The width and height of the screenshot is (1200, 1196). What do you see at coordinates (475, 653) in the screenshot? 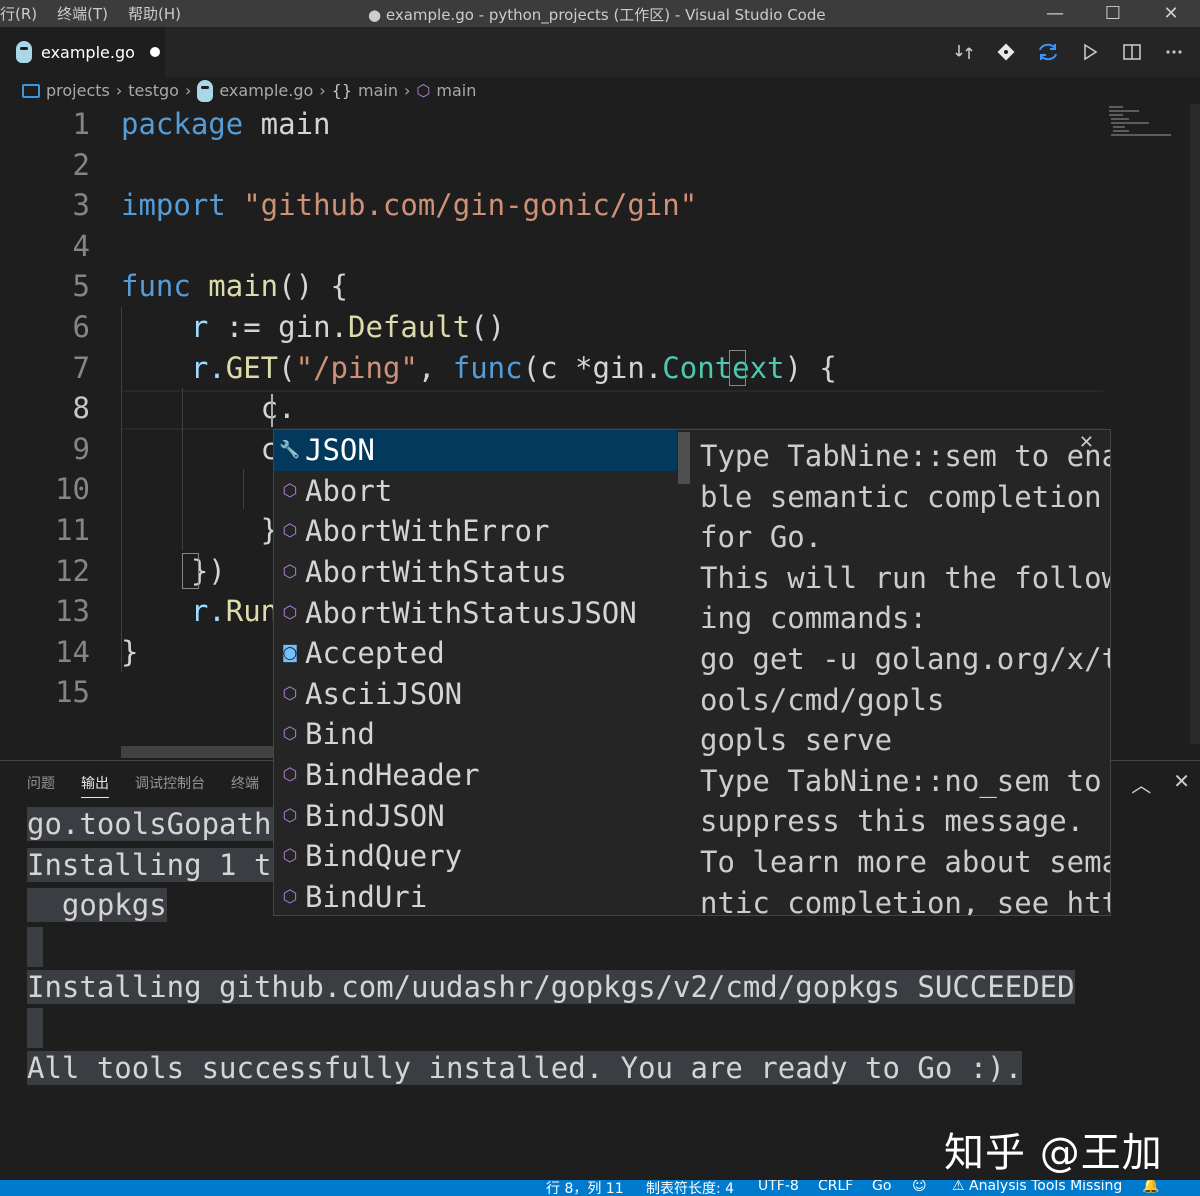
I see `suggestion-item: ◙ Accepted` at bounding box center [475, 653].